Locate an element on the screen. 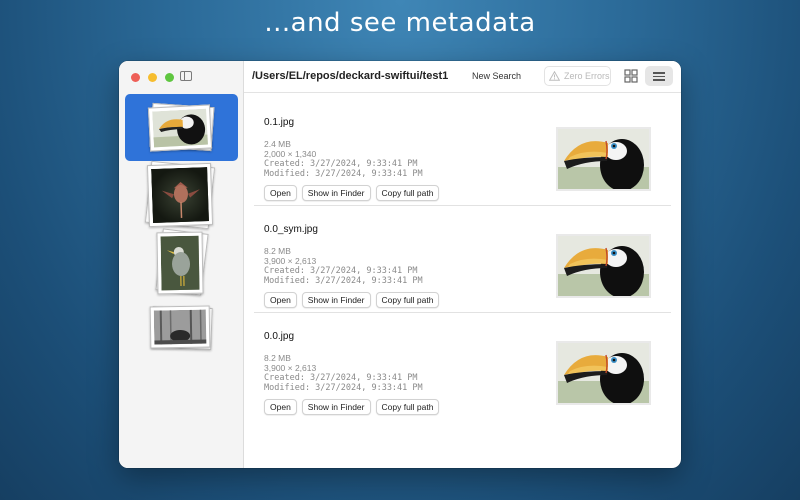  warning-icon is located at coordinates (554, 76).